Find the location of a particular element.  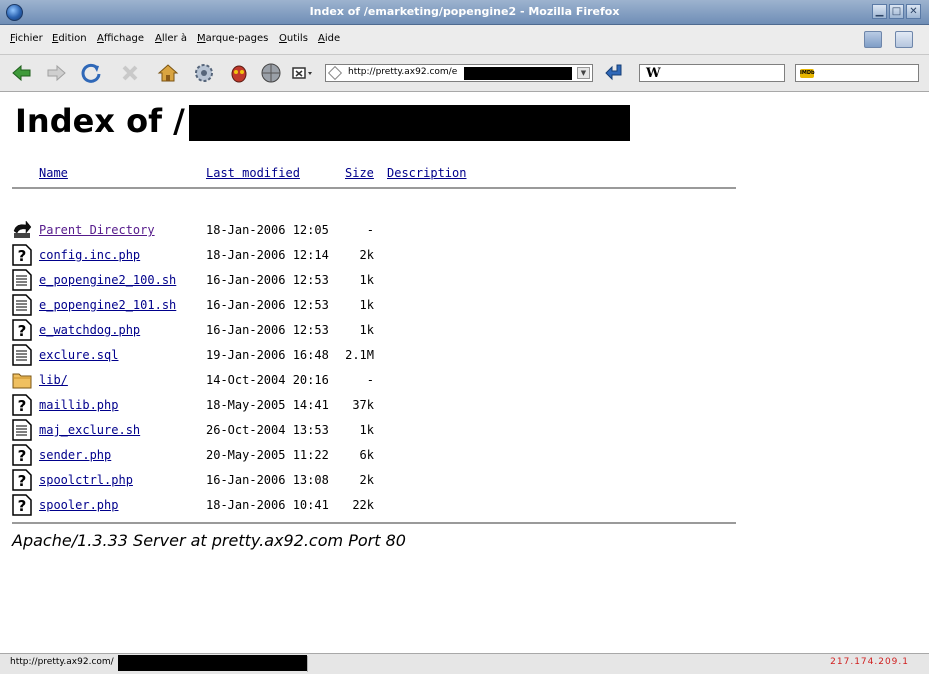

file-link: sender.php is located at coordinates (75, 455).